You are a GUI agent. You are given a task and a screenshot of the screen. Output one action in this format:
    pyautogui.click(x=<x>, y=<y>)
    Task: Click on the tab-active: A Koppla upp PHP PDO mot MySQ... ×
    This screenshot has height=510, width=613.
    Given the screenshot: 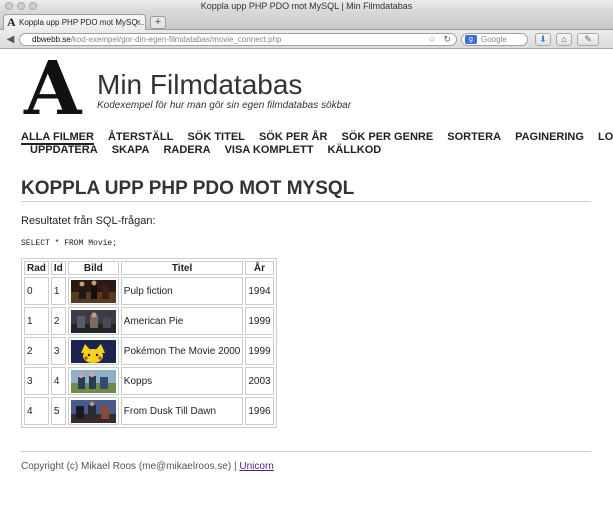 What is the action you would take?
    pyautogui.click(x=74, y=22)
    